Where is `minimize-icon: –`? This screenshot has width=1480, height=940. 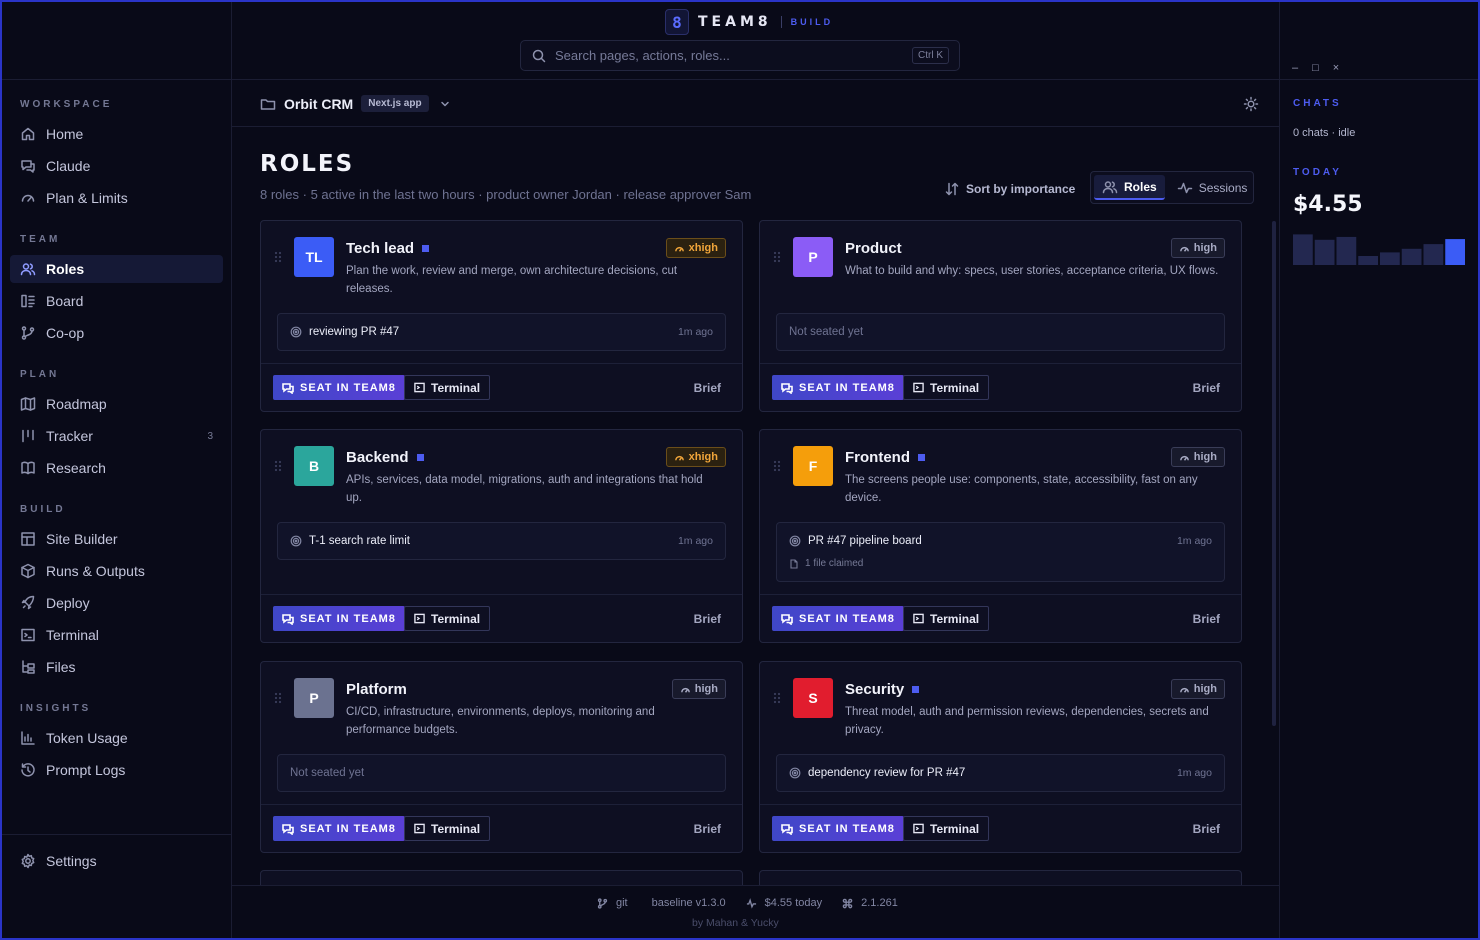 minimize-icon: – is located at coordinates (1295, 68).